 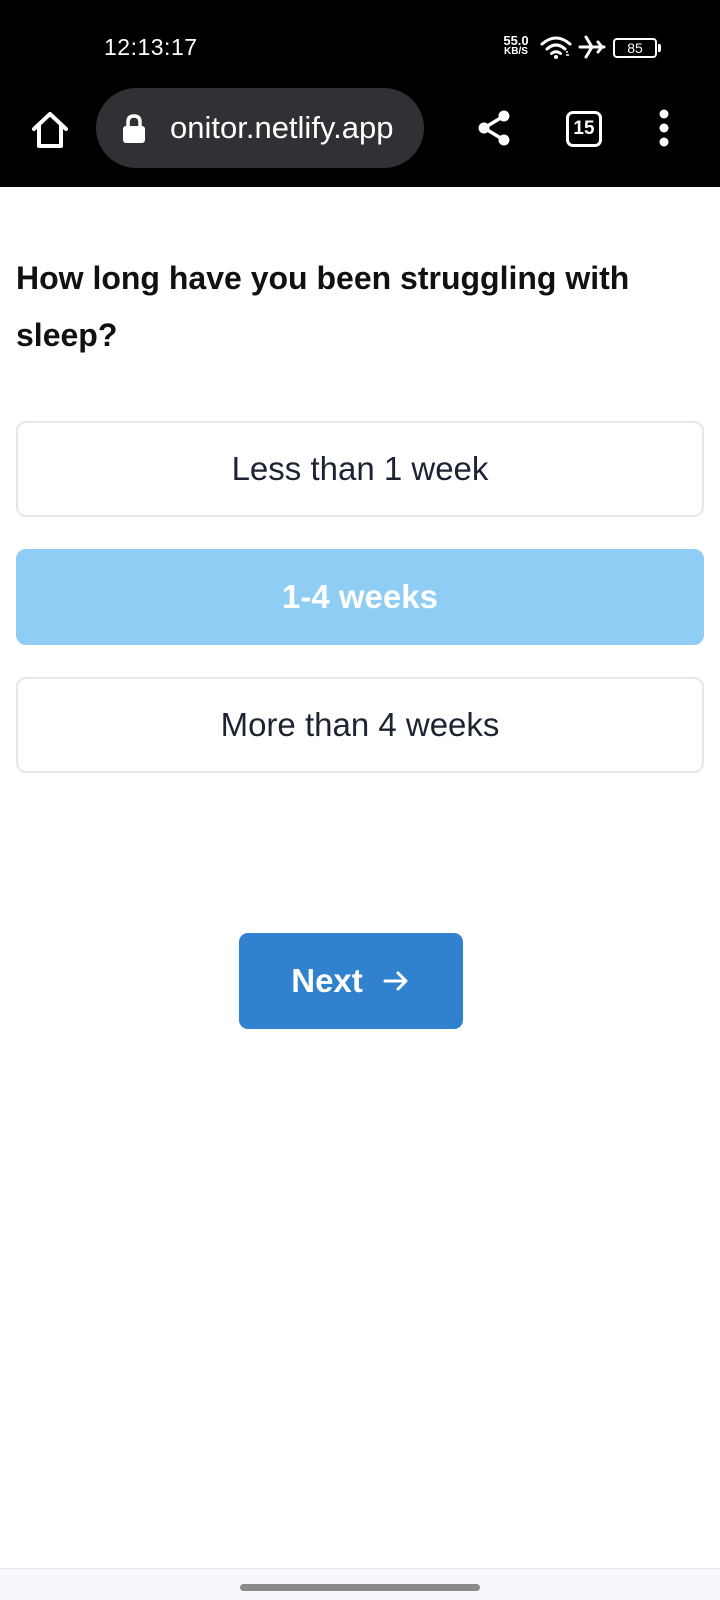 I want to click on arrow-right-icon, so click(x=395, y=981).